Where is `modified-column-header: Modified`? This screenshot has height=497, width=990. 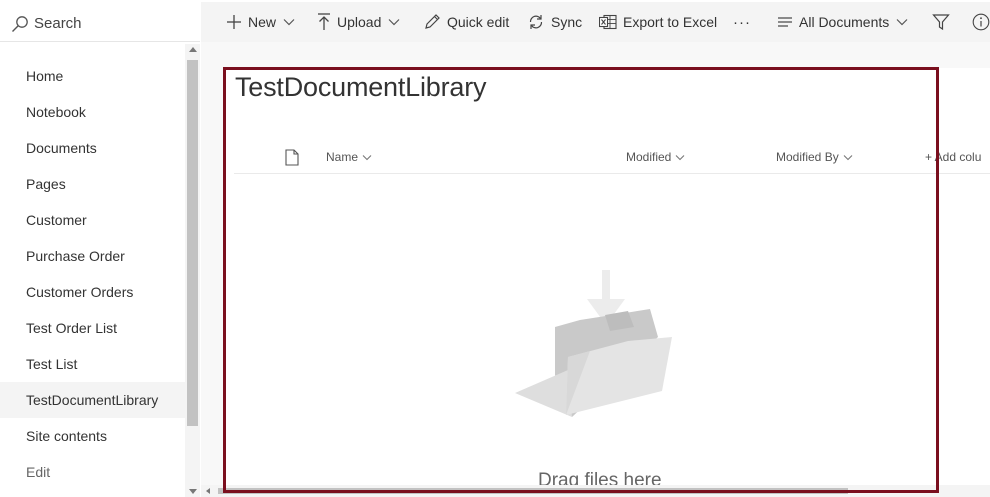
modified-column-header: Modified is located at coordinates (655, 157).